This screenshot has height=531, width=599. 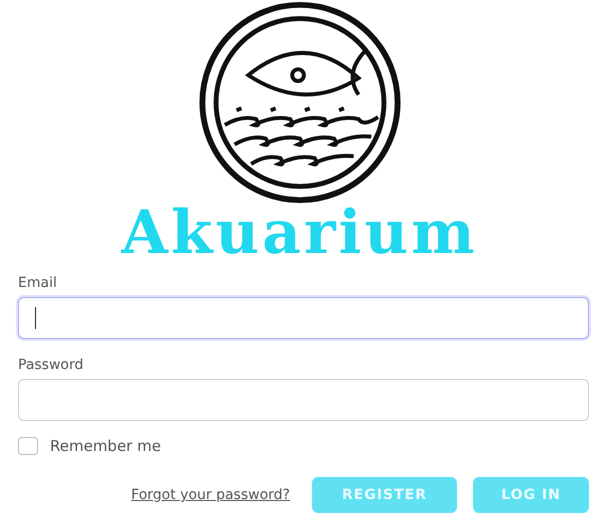 What do you see at coordinates (384, 495) in the screenshot?
I see `register-button: REGISTER` at bounding box center [384, 495].